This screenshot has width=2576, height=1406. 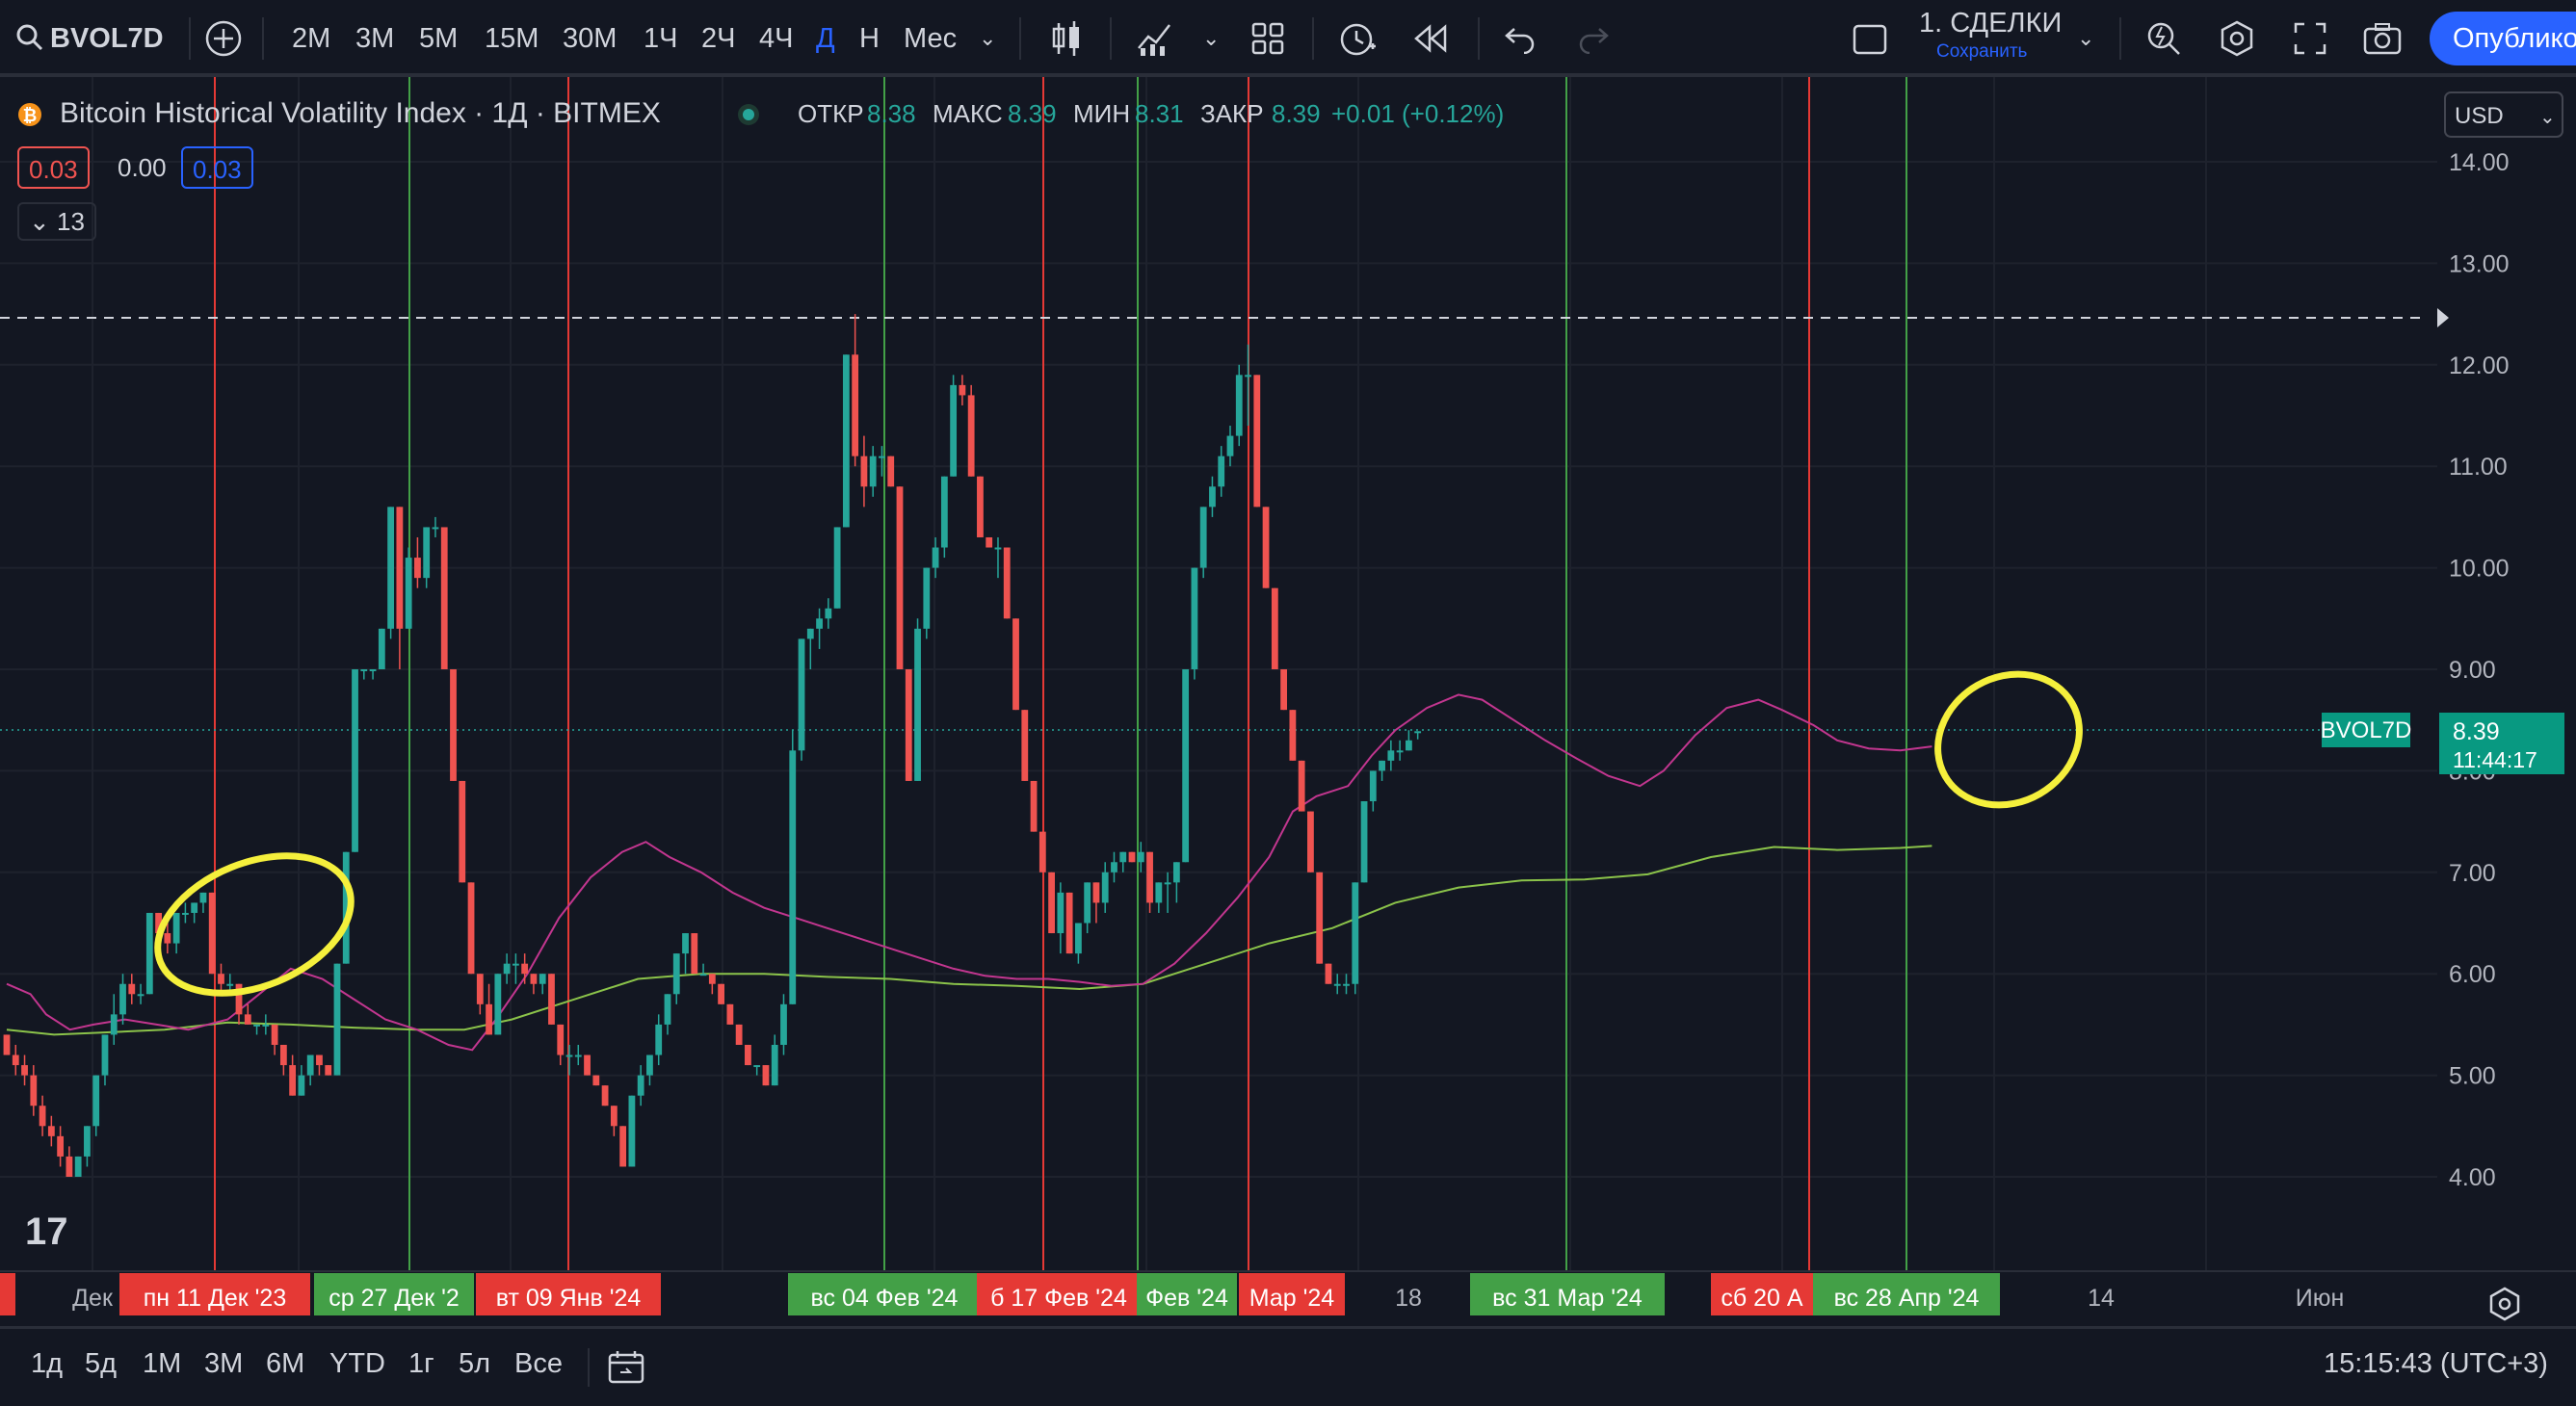 I want to click on layout-checkbox-icon, so click(x=1870, y=39).